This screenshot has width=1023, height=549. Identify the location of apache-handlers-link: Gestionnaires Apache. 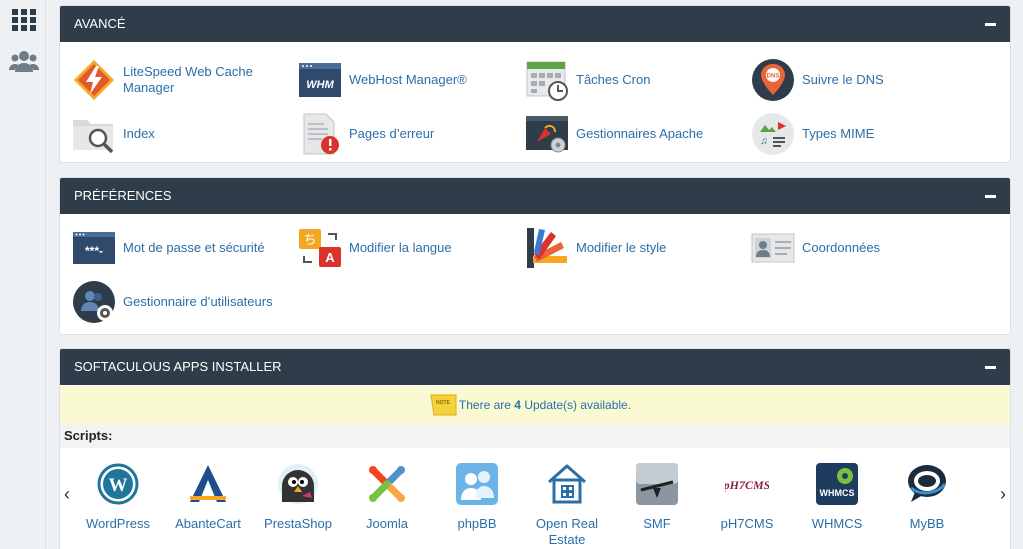
(630, 134).